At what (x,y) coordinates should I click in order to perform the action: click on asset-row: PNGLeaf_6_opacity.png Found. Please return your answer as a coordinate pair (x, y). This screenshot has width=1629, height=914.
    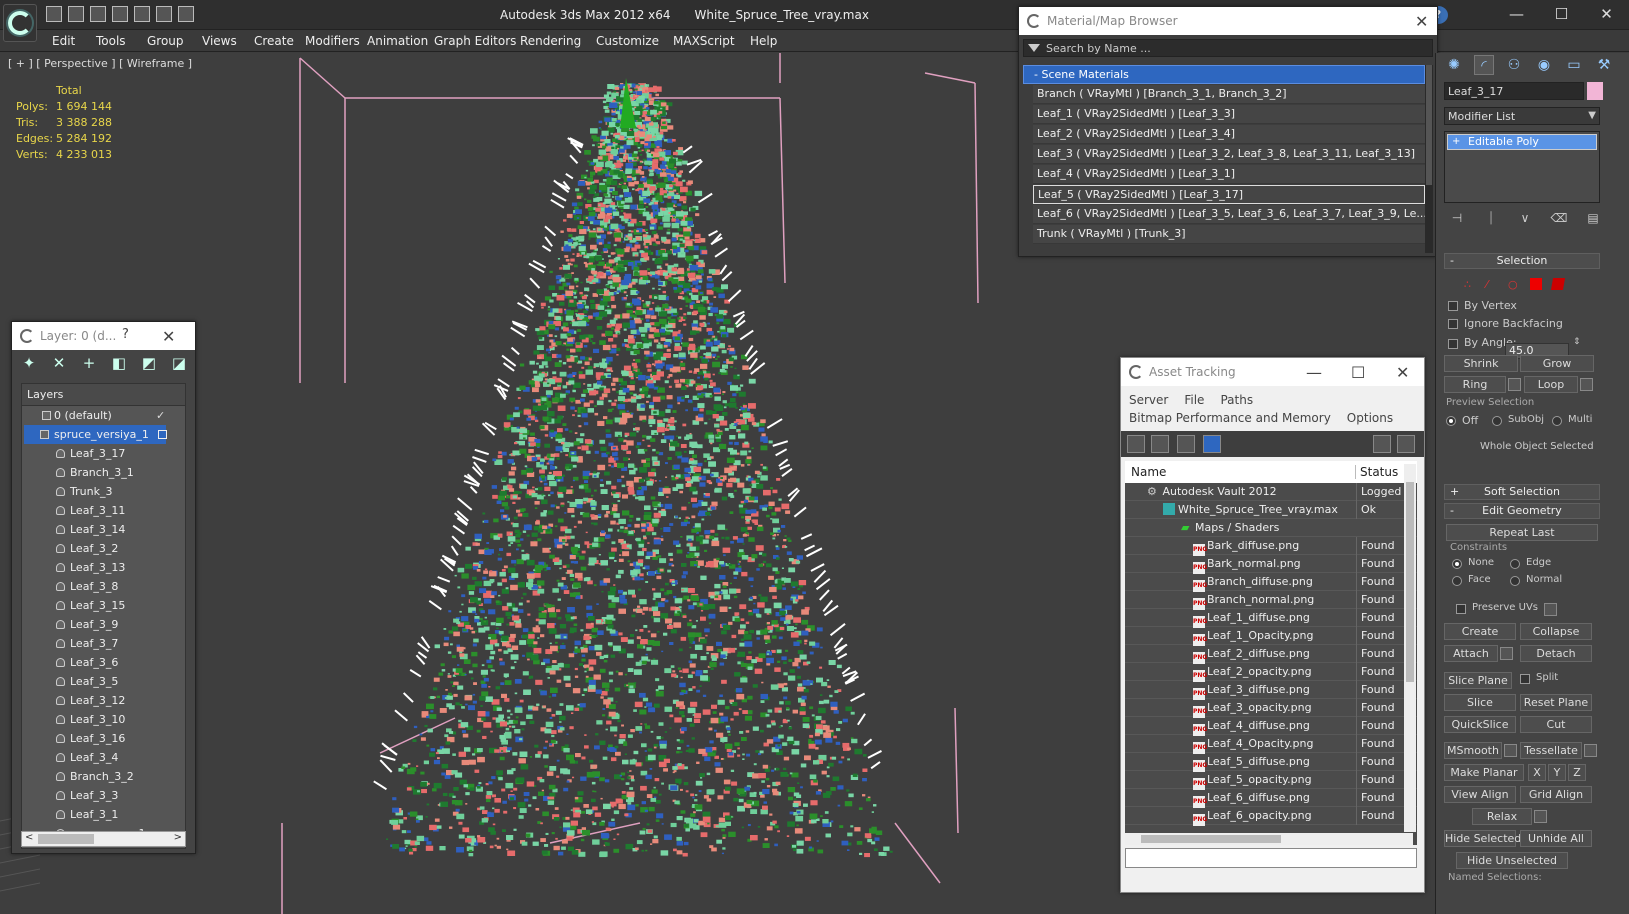
    Looking at the image, I should click on (1271, 816).